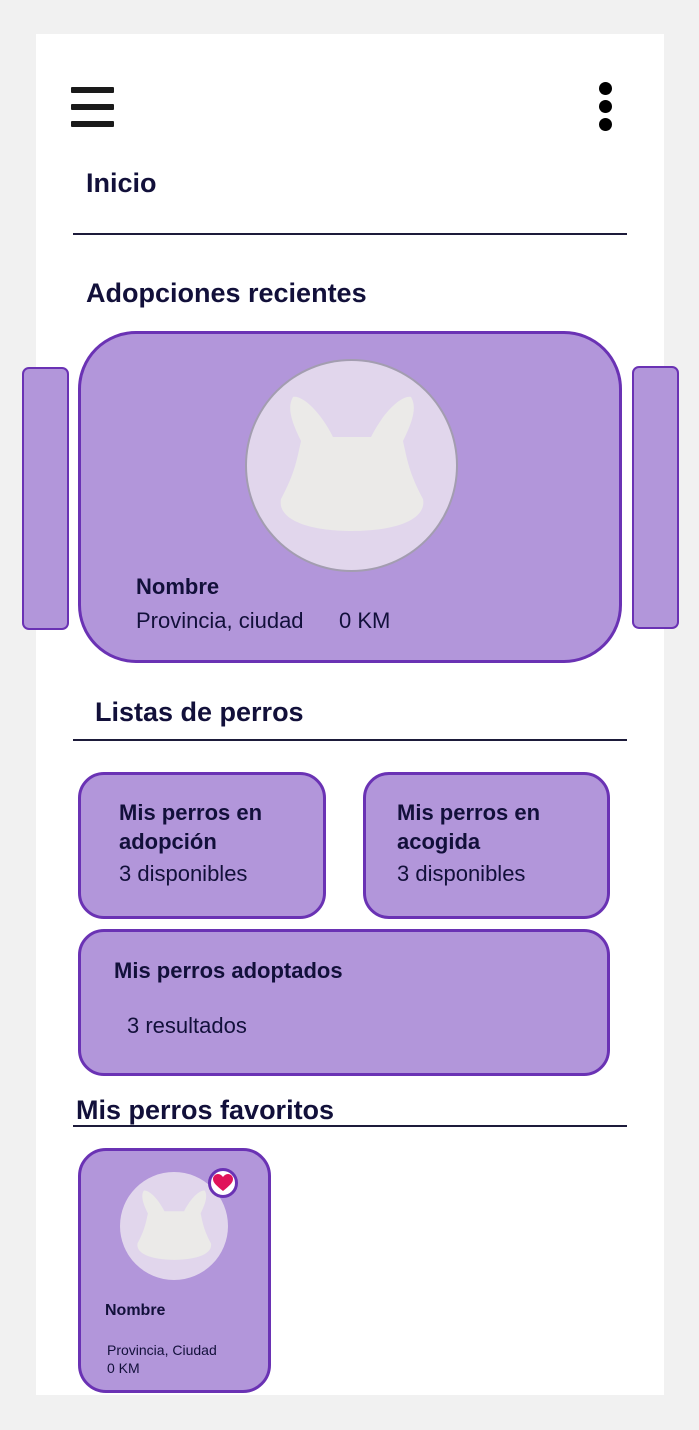 The image size is (699, 1430). Describe the element at coordinates (199, 712) in the screenshot. I see `dog-lists-title: Listas de perros` at that location.